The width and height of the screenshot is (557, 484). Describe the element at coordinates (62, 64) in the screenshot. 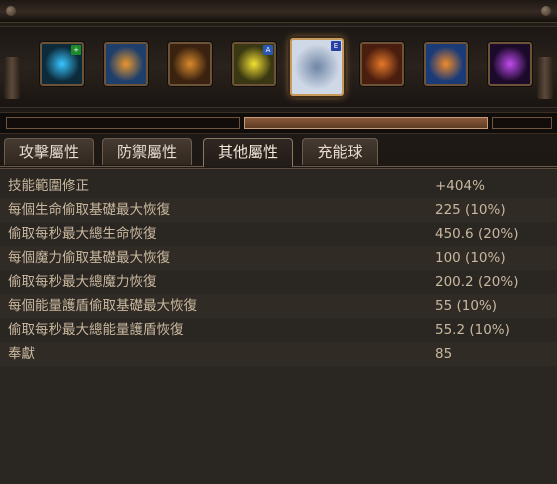

I see `lightning-tendrils-skill-icon: +` at that location.